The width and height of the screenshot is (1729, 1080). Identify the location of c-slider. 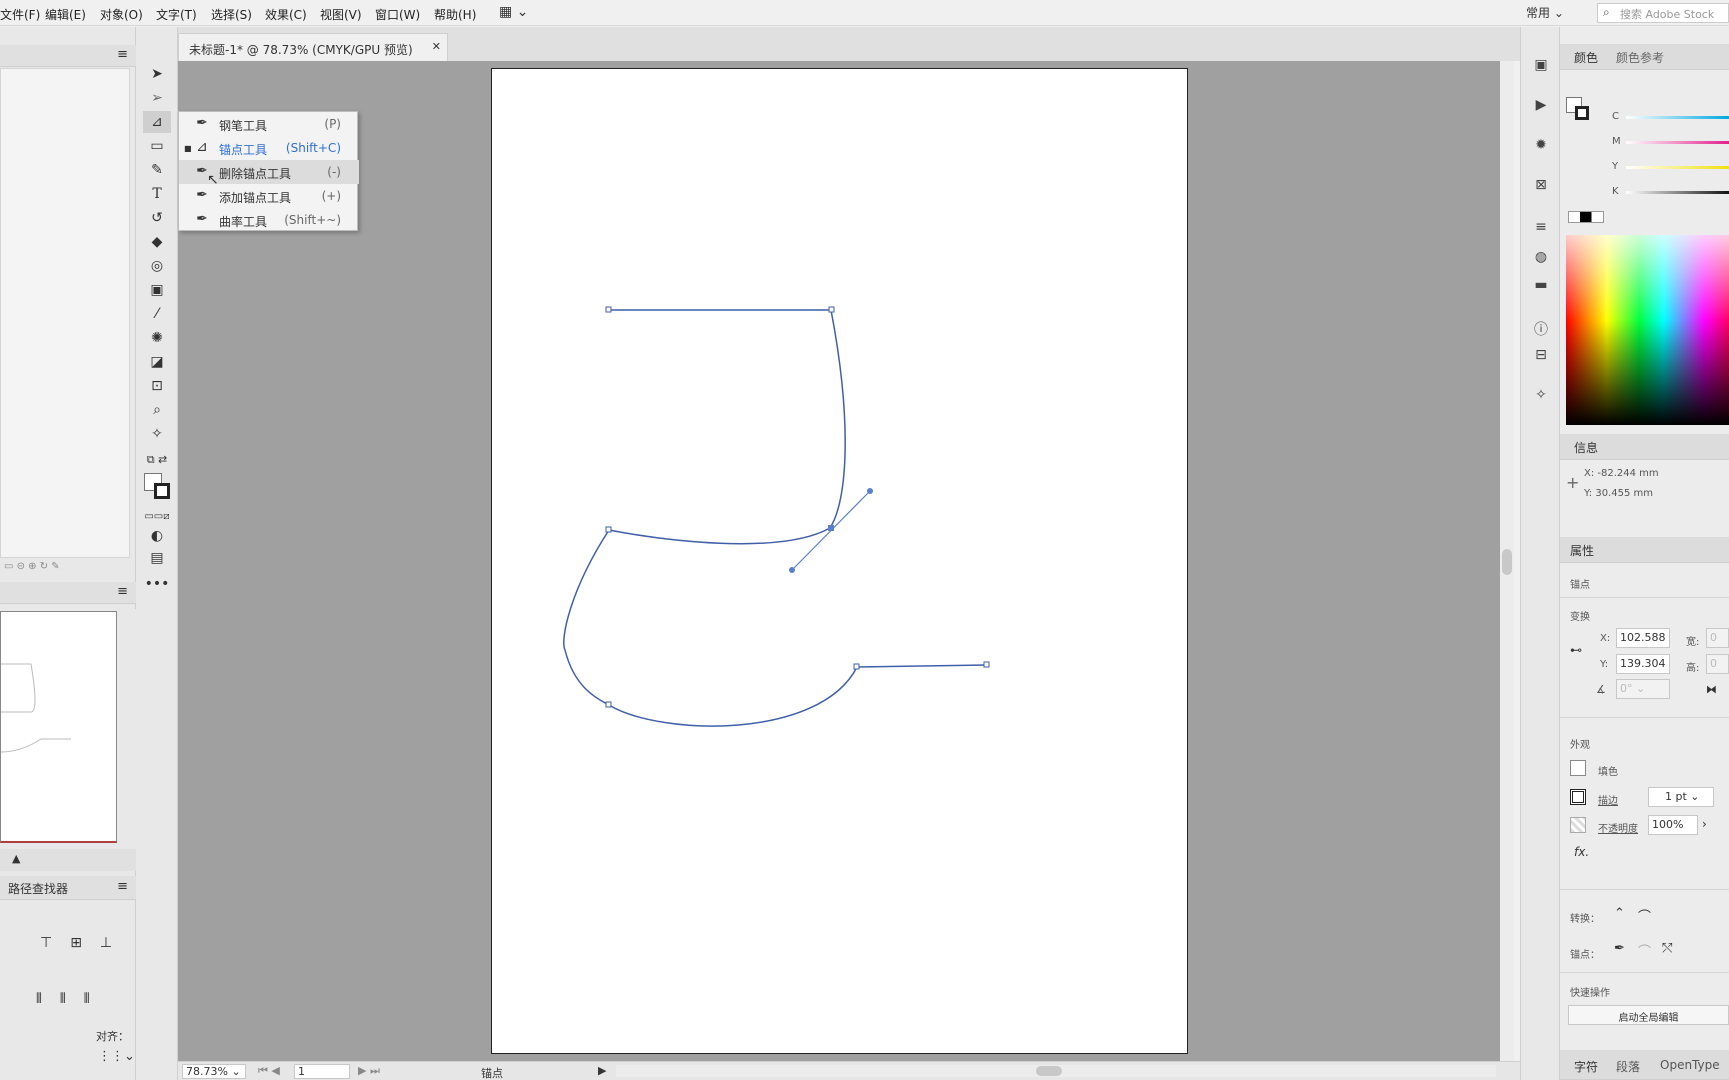
(1677, 117).